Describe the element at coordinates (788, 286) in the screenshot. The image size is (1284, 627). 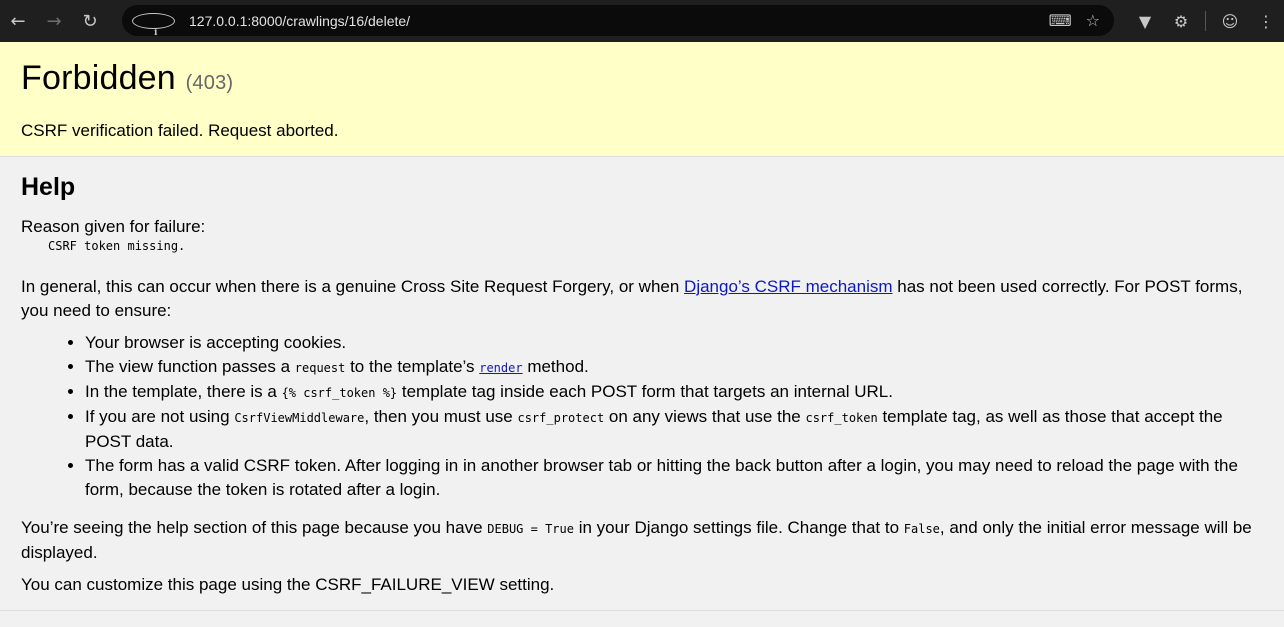
I see `csrf-docs-link: Django’s CSRF mechanism` at that location.